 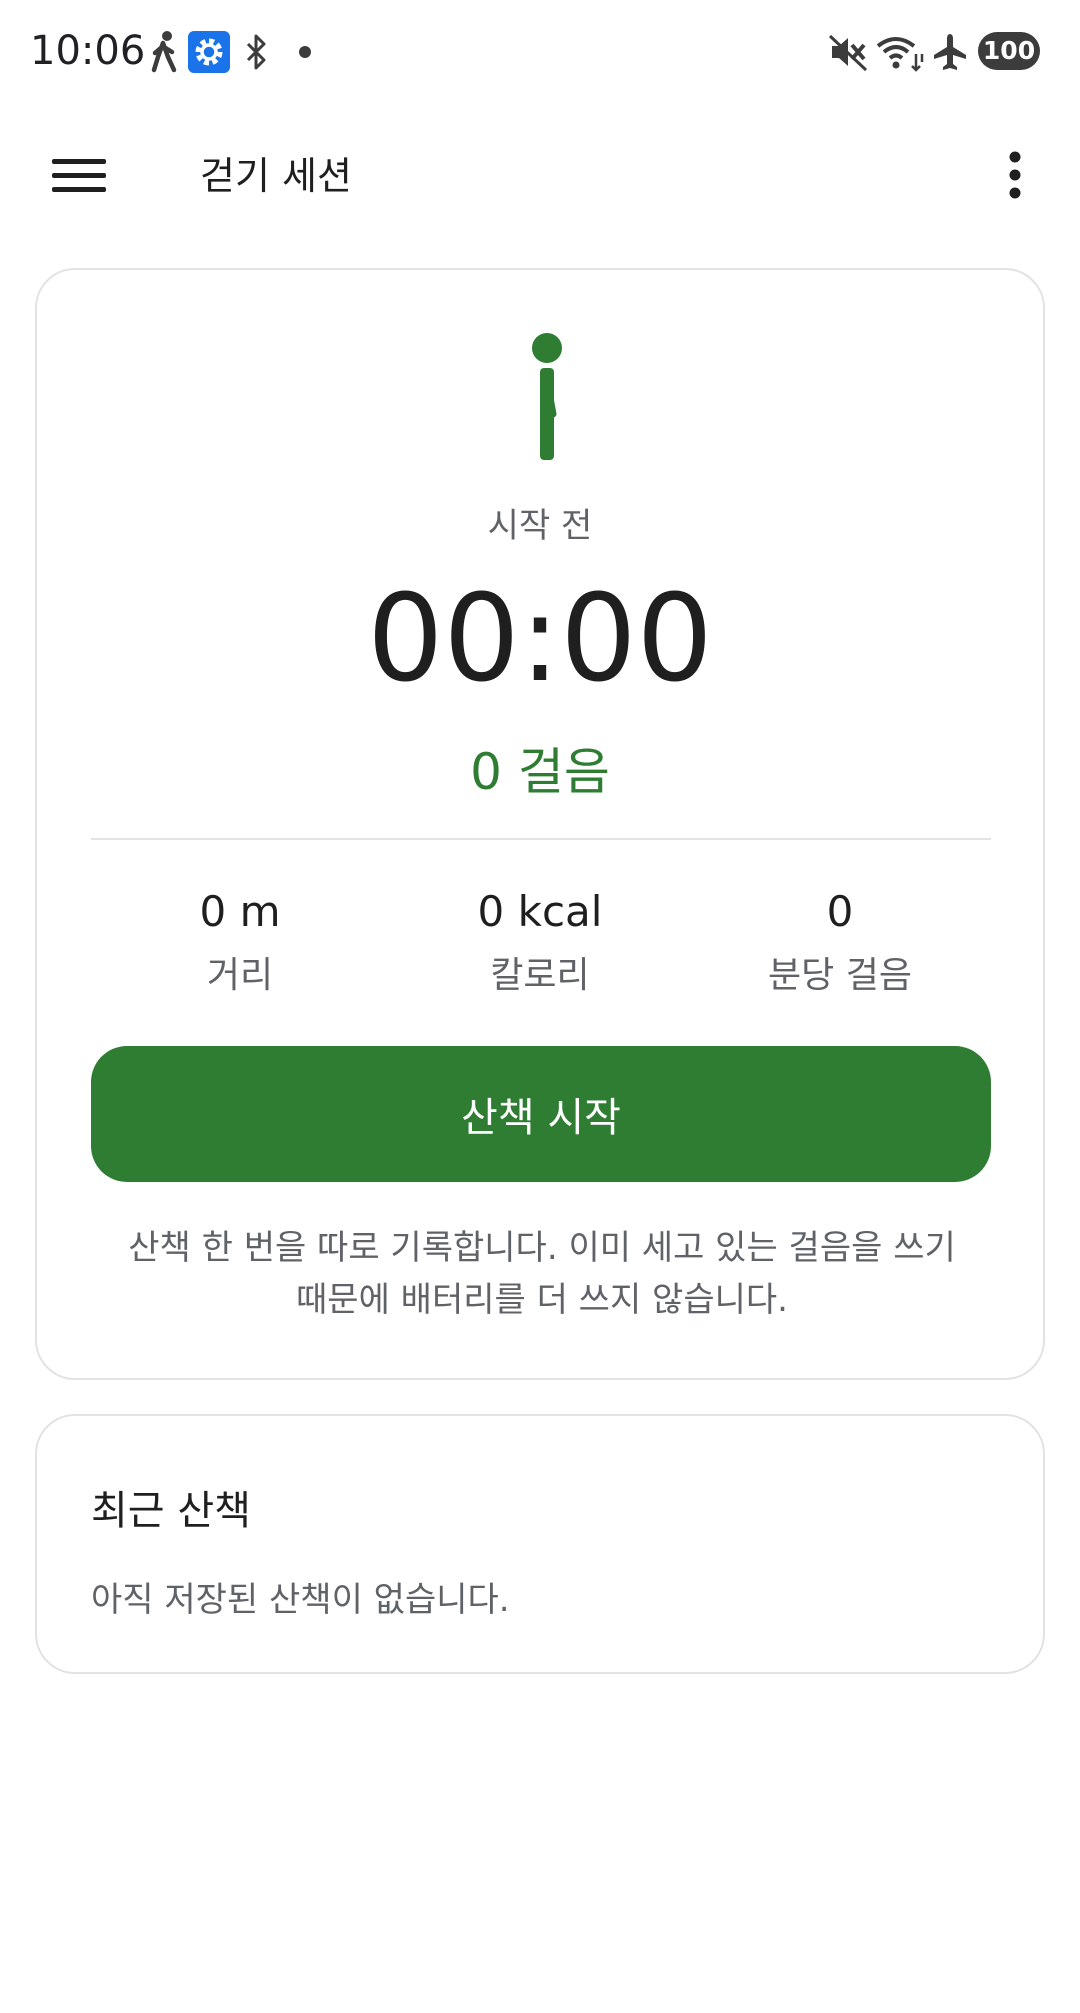 What do you see at coordinates (840, 911) in the screenshot?
I see `stat-value: 0` at bounding box center [840, 911].